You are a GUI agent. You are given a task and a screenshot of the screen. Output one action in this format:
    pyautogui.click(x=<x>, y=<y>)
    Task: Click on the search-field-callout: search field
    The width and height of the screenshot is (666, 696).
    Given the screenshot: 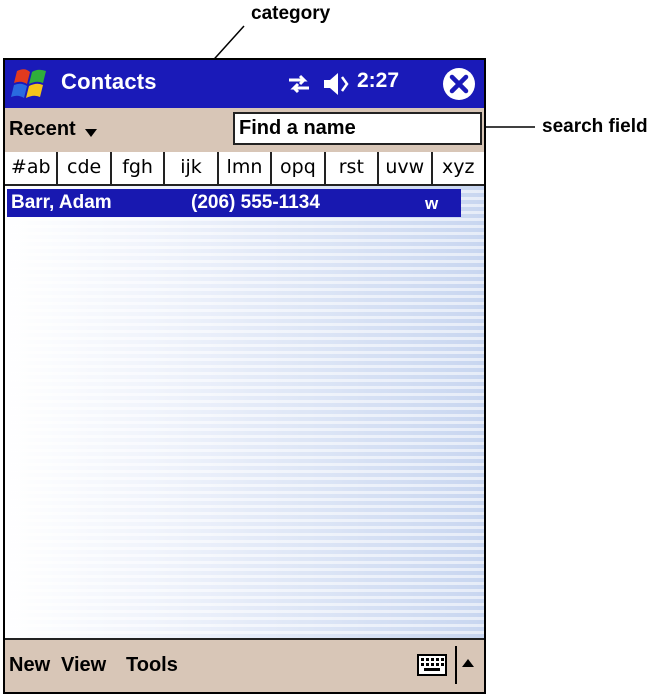 What is the action you would take?
    pyautogui.click(x=595, y=126)
    